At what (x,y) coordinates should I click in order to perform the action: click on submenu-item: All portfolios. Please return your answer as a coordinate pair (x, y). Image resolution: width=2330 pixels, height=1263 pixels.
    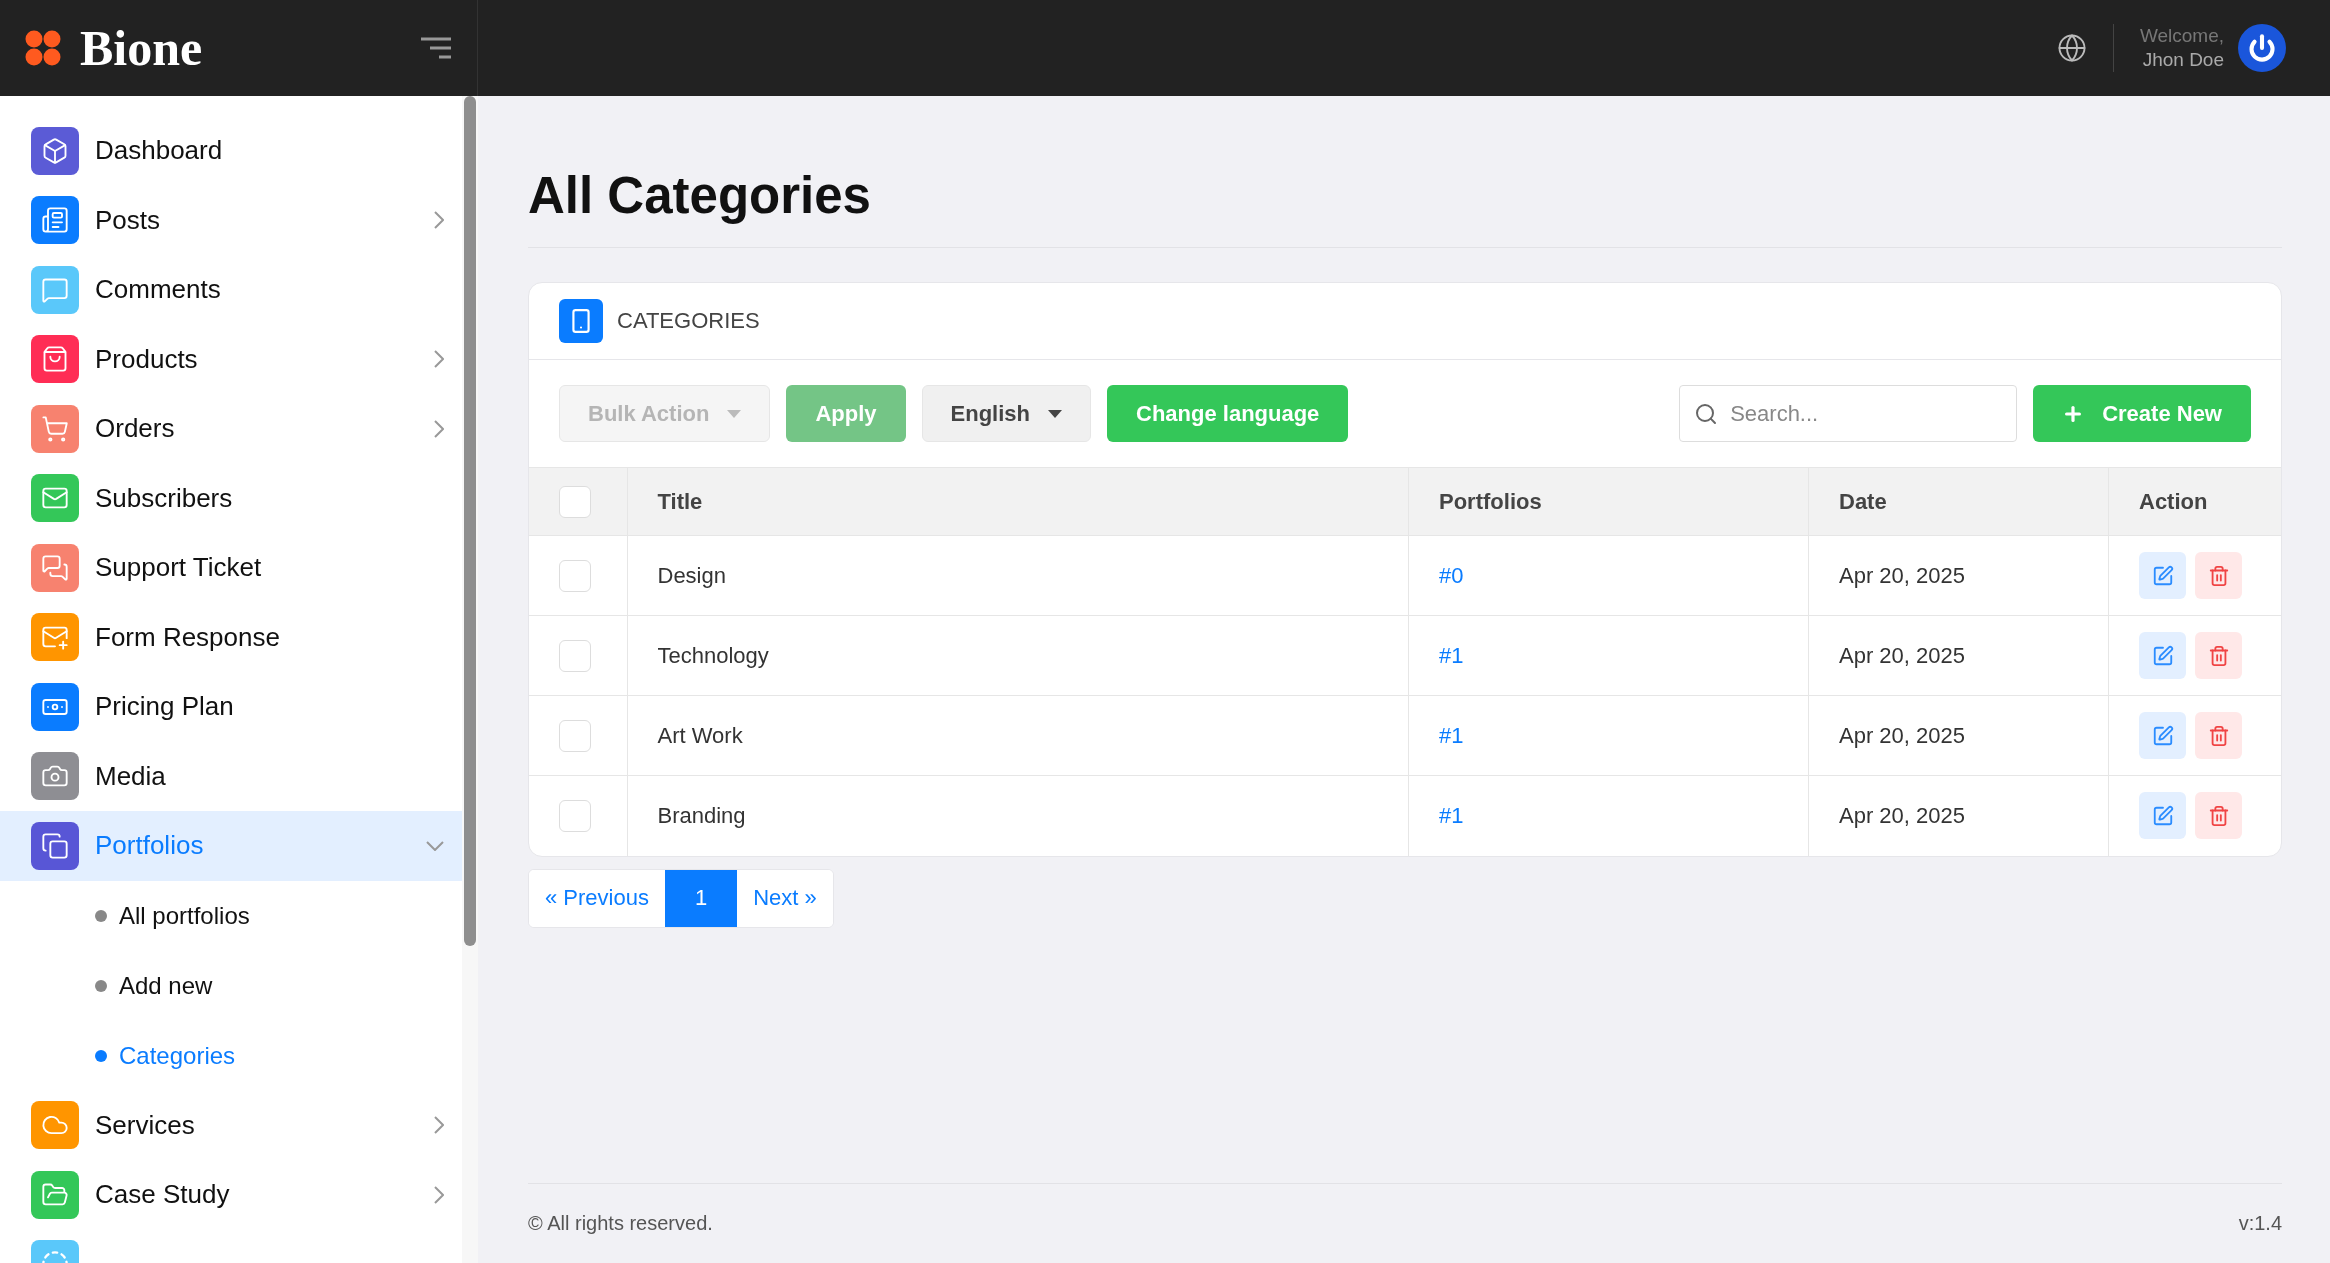
    Looking at the image, I should click on (231, 915).